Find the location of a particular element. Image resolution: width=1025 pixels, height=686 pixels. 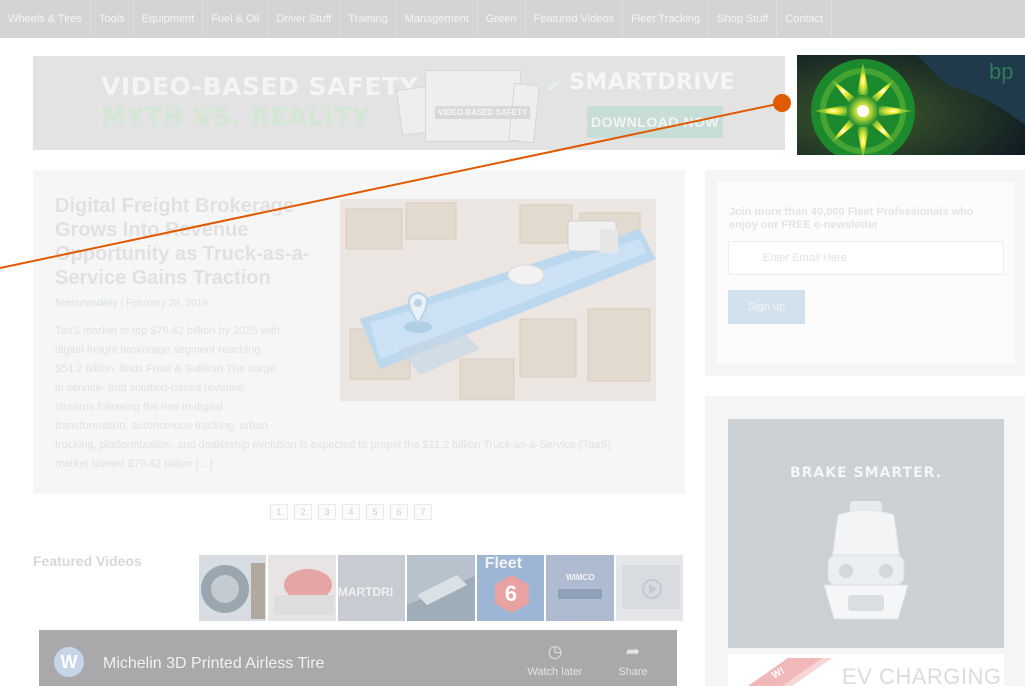

banner-brand-name: SMARTDRIVE is located at coordinates (652, 82).